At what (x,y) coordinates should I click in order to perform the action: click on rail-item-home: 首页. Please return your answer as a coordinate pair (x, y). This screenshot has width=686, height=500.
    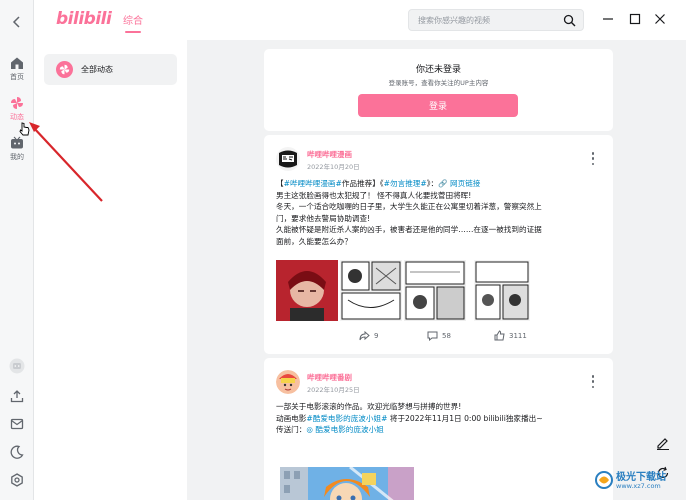
    Looking at the image, I should click on (17, 69).